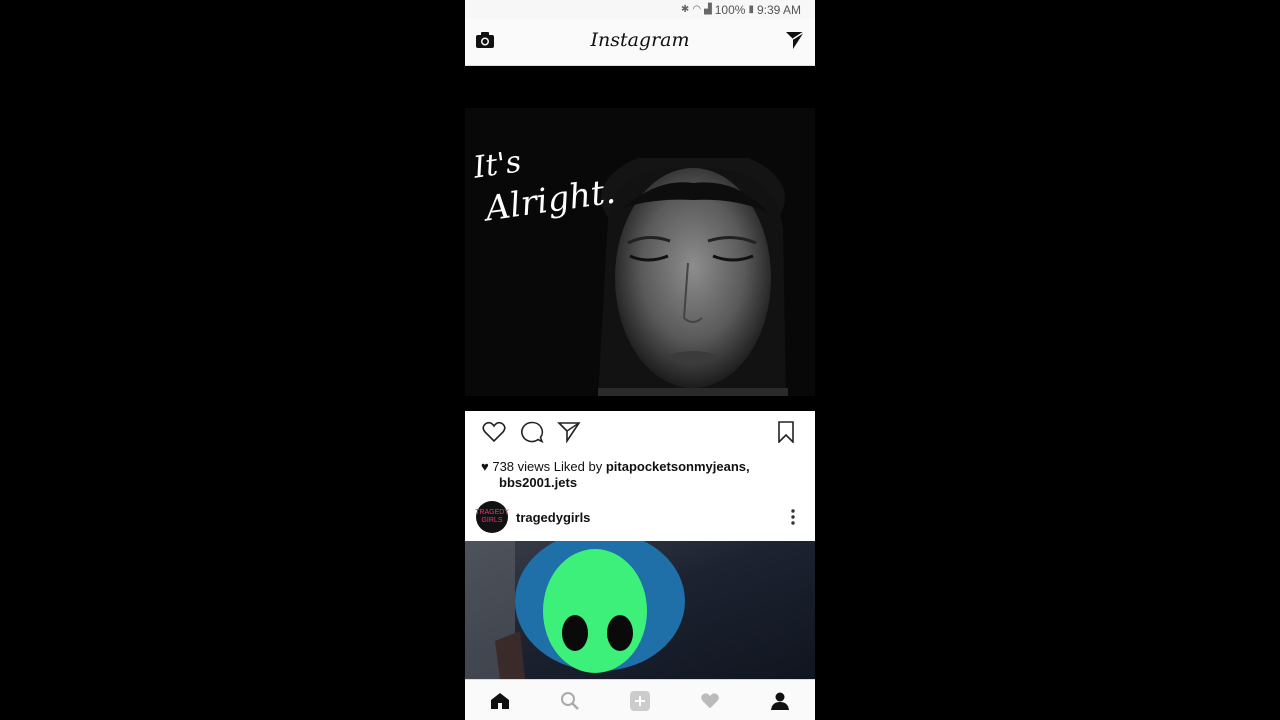  Describe the element at coordinates (494, 434) in the screenshot. I see `like-heart-icon` at that location.